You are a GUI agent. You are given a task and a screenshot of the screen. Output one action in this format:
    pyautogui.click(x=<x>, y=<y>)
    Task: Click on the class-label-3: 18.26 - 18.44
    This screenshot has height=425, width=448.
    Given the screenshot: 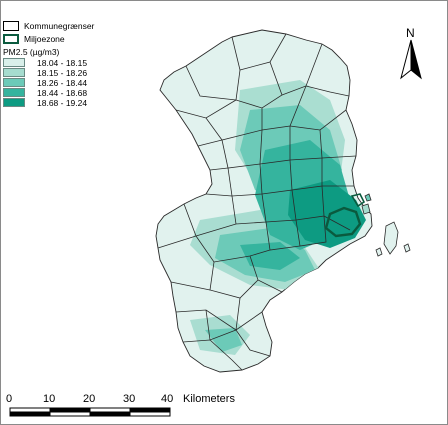 What is the action you would take?
    pyautogui.click(x=62, y=83)
    